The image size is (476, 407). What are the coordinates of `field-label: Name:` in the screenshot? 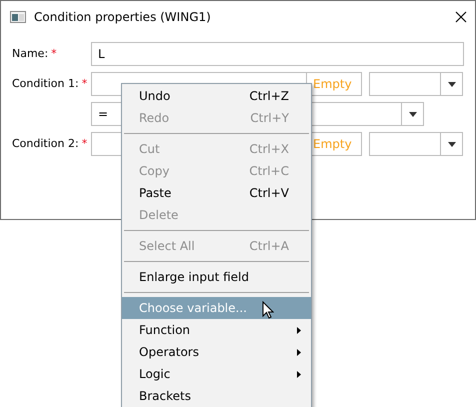 It's located at (30, 54).